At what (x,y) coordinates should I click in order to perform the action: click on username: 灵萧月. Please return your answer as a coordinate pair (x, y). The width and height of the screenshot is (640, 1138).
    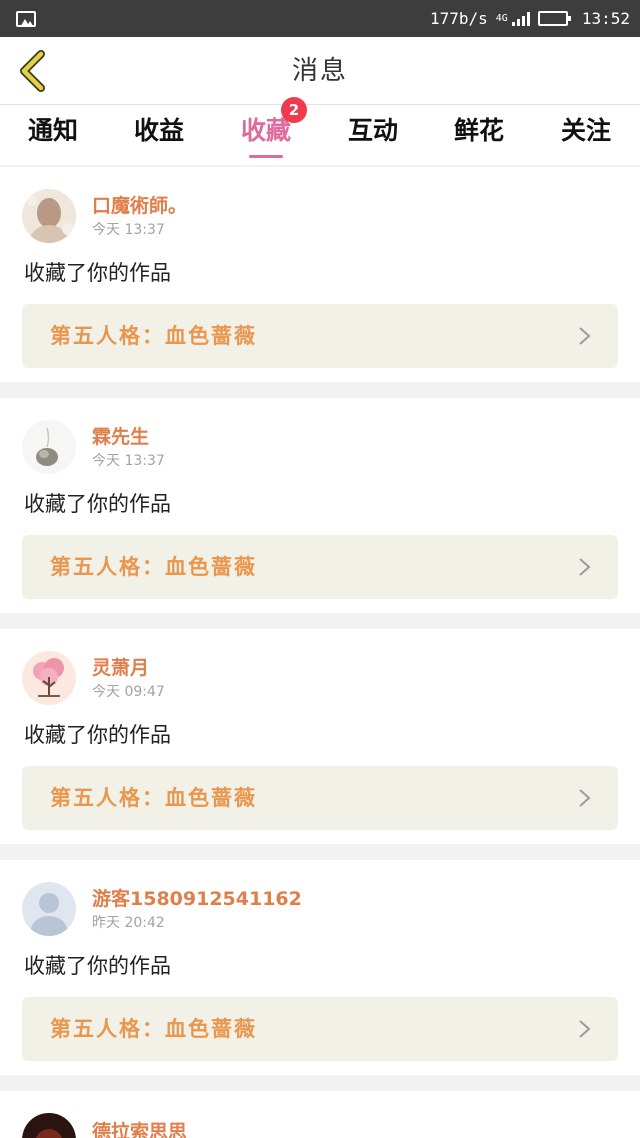
    Looking at the image, I should click on (120, 666).